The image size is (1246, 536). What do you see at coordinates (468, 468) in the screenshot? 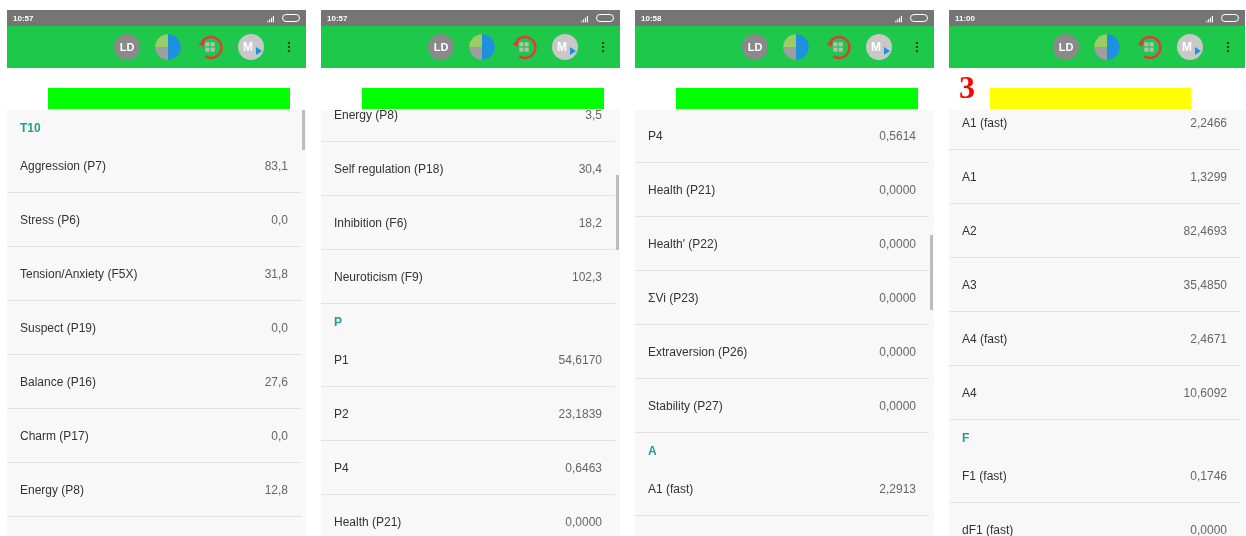
I see `list-row: P4 0,6463` at bounding box center [468, 468].